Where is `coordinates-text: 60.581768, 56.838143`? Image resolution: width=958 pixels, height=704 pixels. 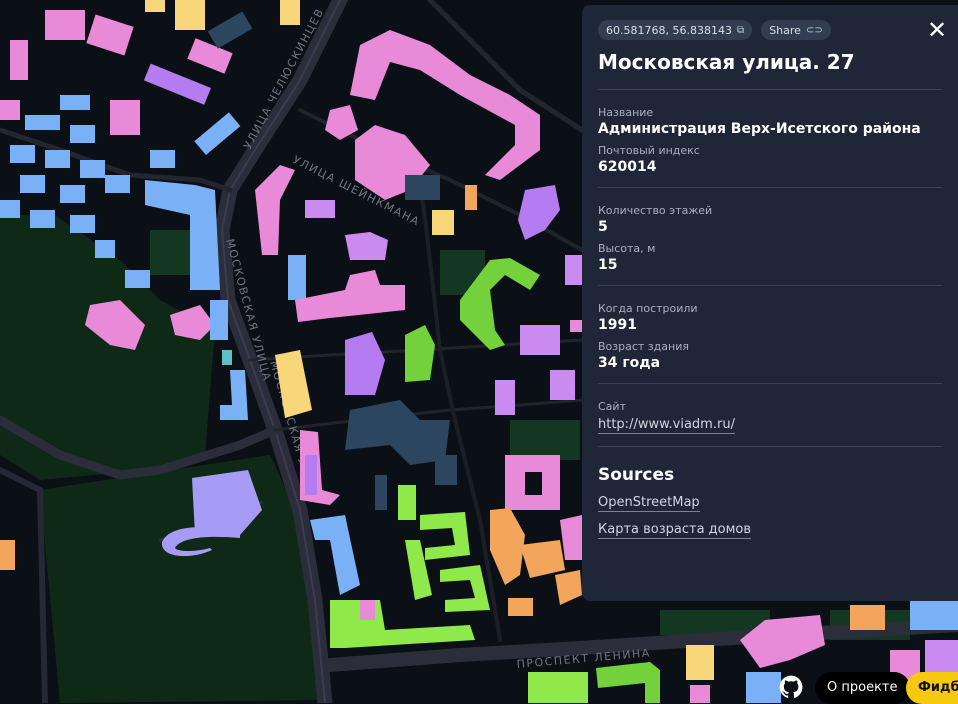
coordinates-text: 60.581768, 56.838143 is located at coordinates (669, 30).